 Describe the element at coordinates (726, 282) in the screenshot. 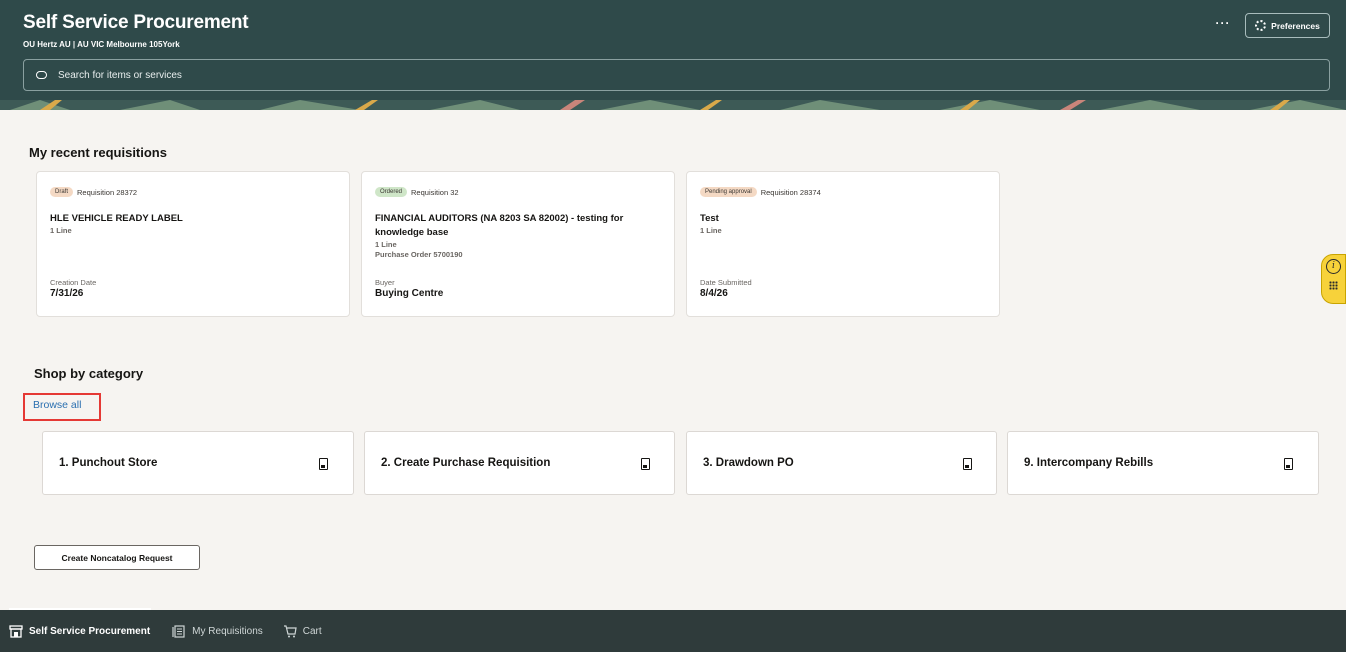

I see `meta-label: Date Submitted` at that location.